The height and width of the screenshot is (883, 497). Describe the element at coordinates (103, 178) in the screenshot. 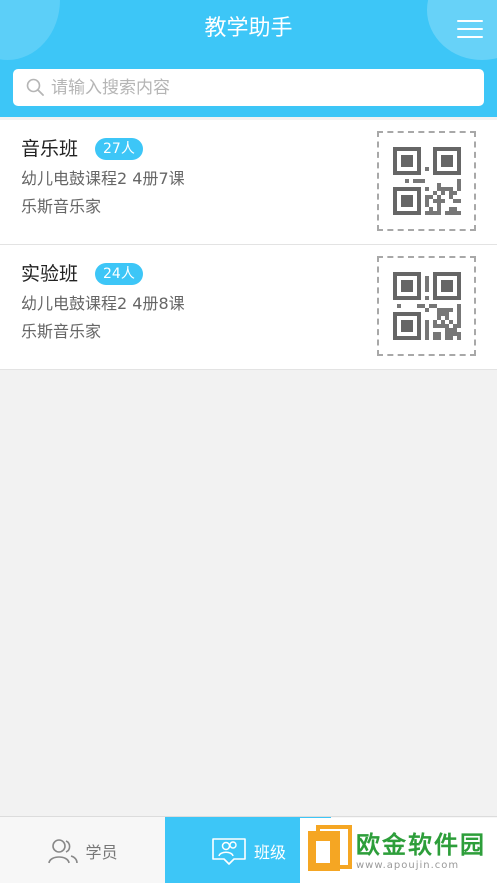

I see `class-course: 幼儿电鼓课程2 4册7课` at that location.